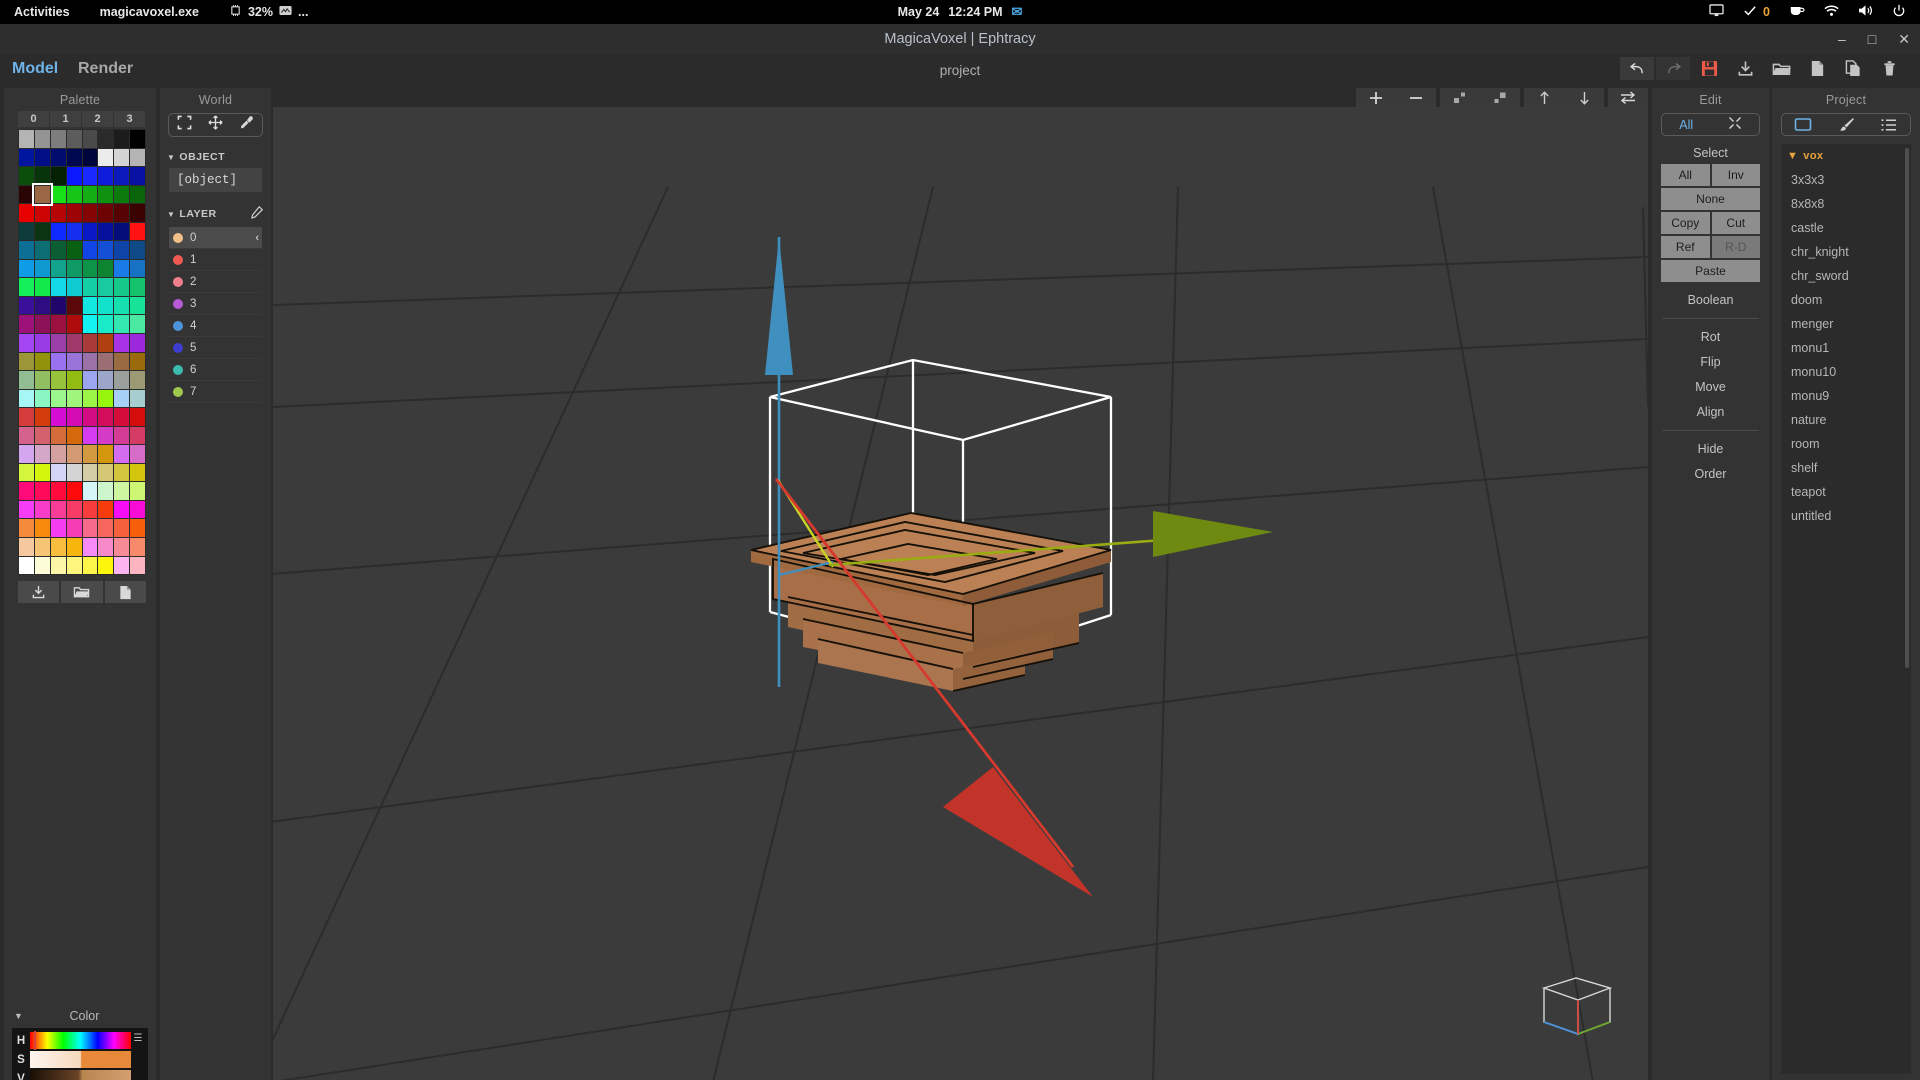 The image size is (1920, 1080). Describe the element at coordinates (1797, 12) in the screenshot. I see `coffee-icon` at that location.